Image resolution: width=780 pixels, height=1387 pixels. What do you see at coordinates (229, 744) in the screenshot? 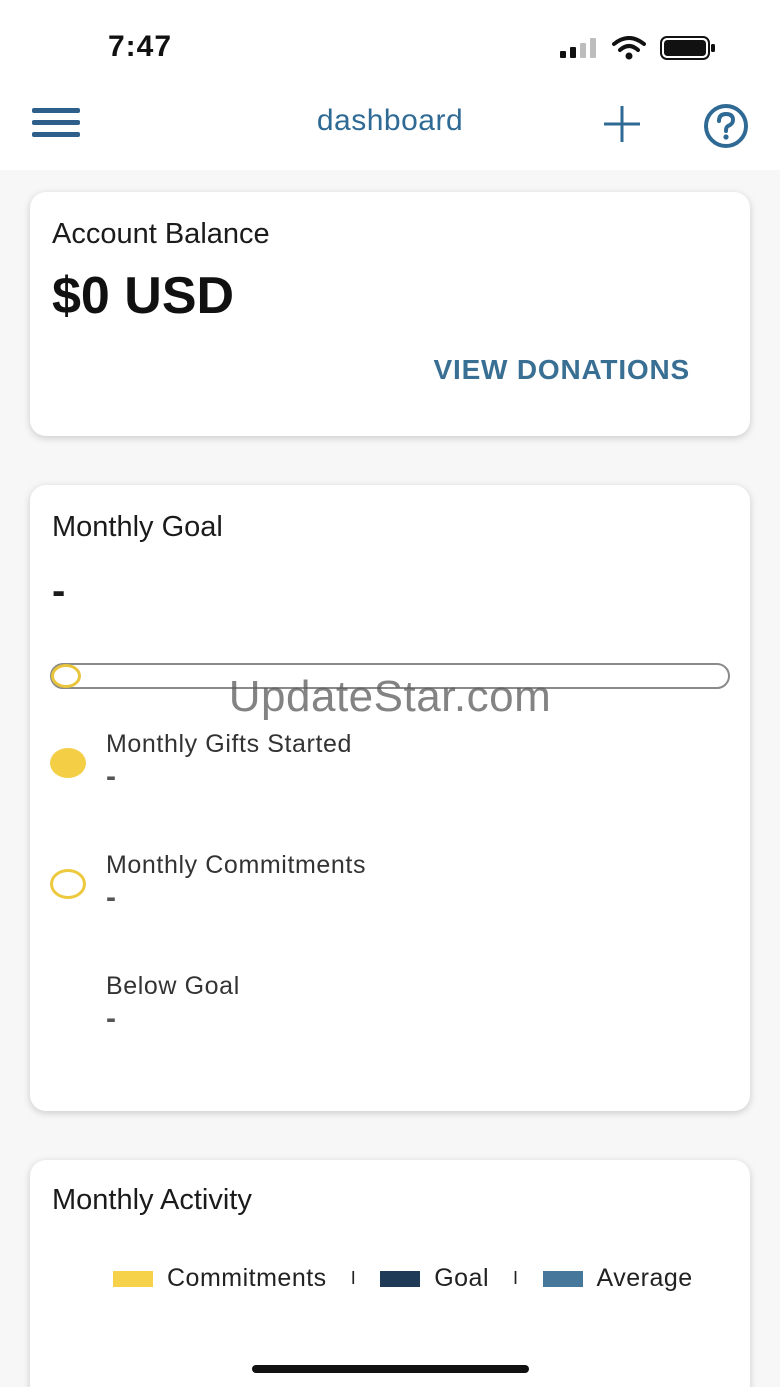
I see `gifts-started-label: Monthly Gifts Started` at bounding box center [229, 744].